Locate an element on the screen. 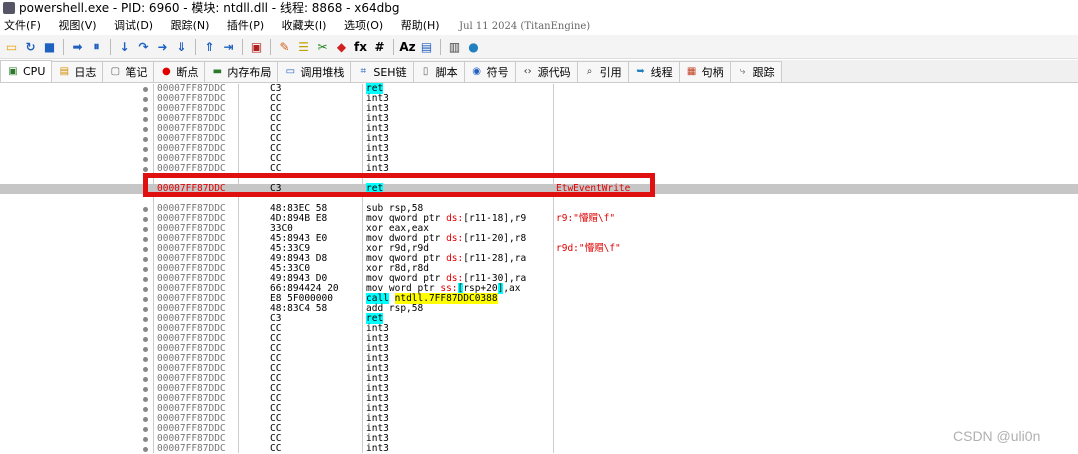  label-icon: ✂ is located at coordinates (322, 46).